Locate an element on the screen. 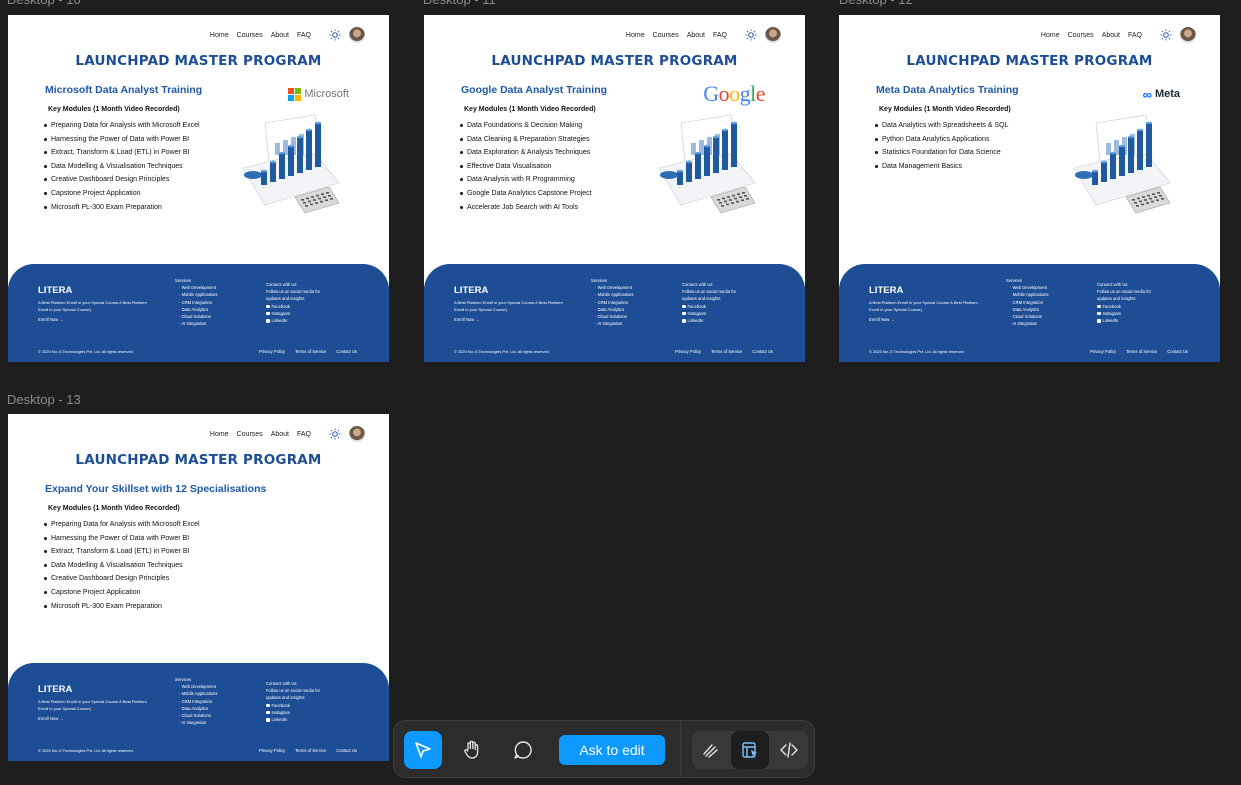 This screenshot has width=1241, height=785. ask-to-edit-button: Ask to edit is located at coordinates (612, 750).